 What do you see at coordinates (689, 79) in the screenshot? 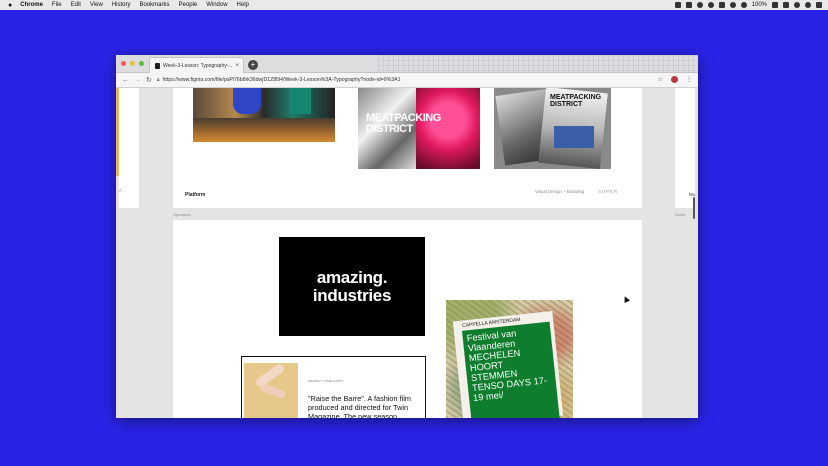
I see `menu-kebab-icon: ⋮` at bounding box center [689, 79].